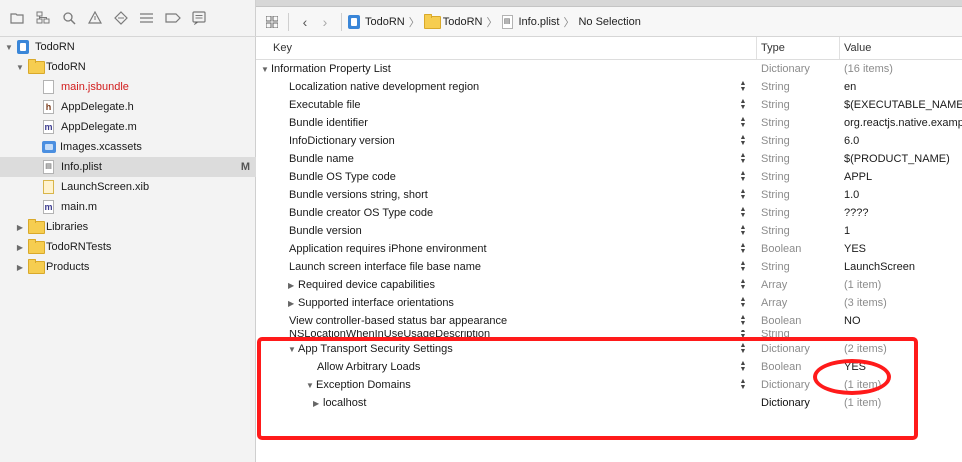  Describe the element at coordinates (493, 349) in the screenshot. I see `plist-key-cell: ▼ App Transport Security Settings` at that location.